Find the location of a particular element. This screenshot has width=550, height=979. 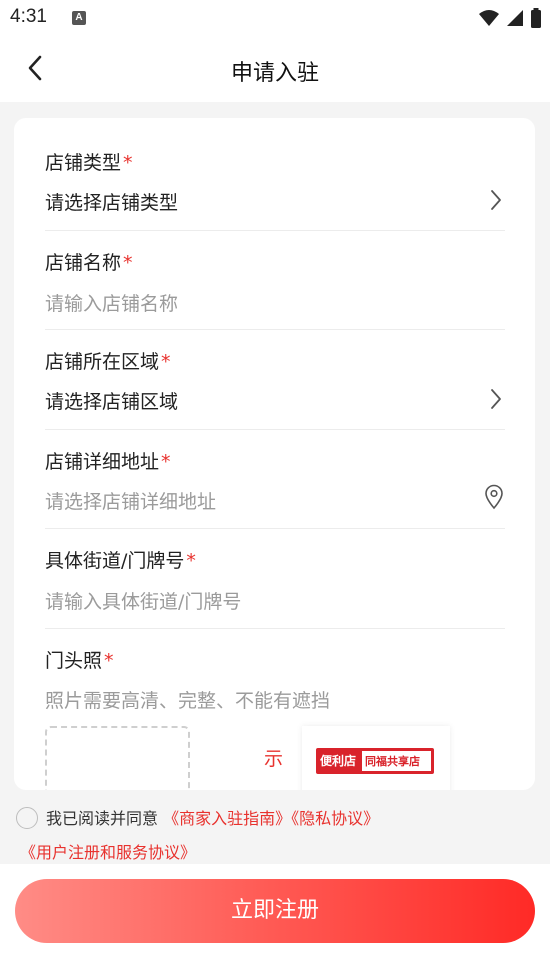

example-sign-left: 便利店 is located at coordinates (338, 761).